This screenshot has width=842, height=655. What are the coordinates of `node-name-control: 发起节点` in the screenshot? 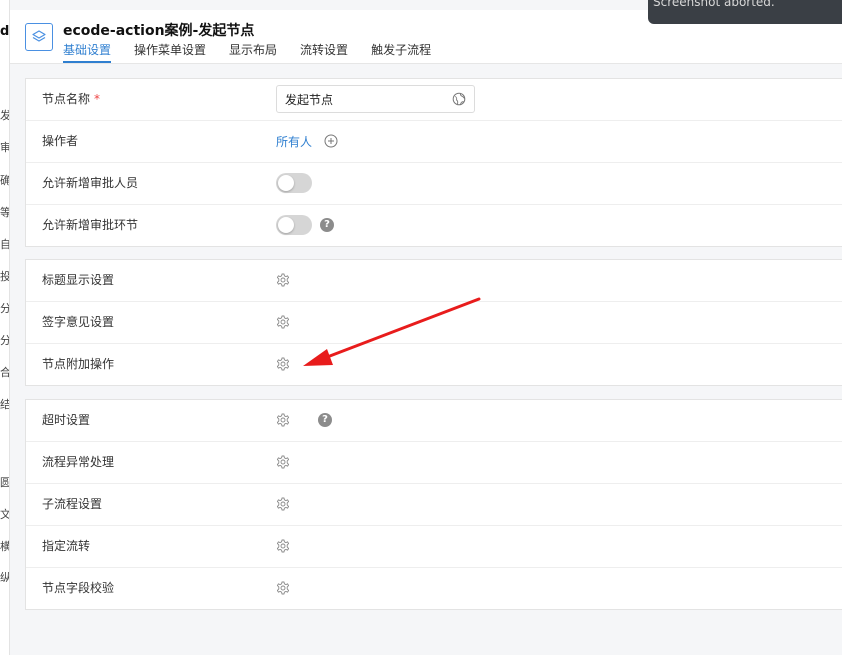 It's located at (375, 99).